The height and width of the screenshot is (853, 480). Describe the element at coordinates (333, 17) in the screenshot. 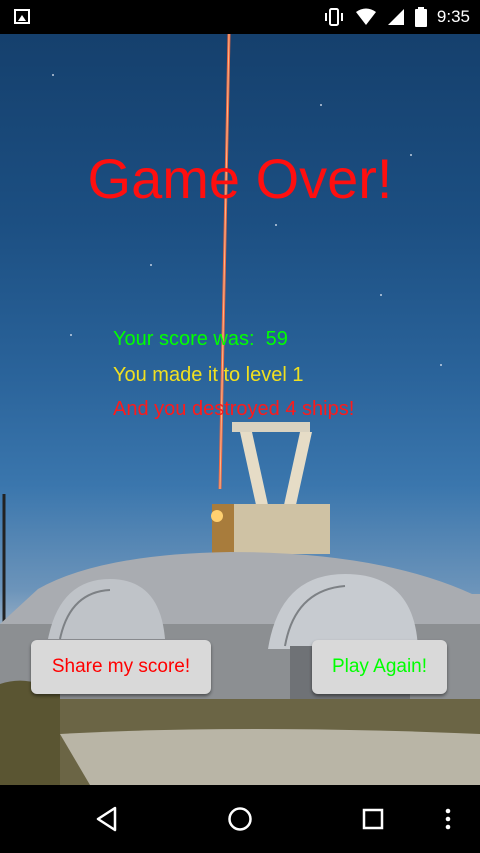

I see `vibrate-icon` at that location.